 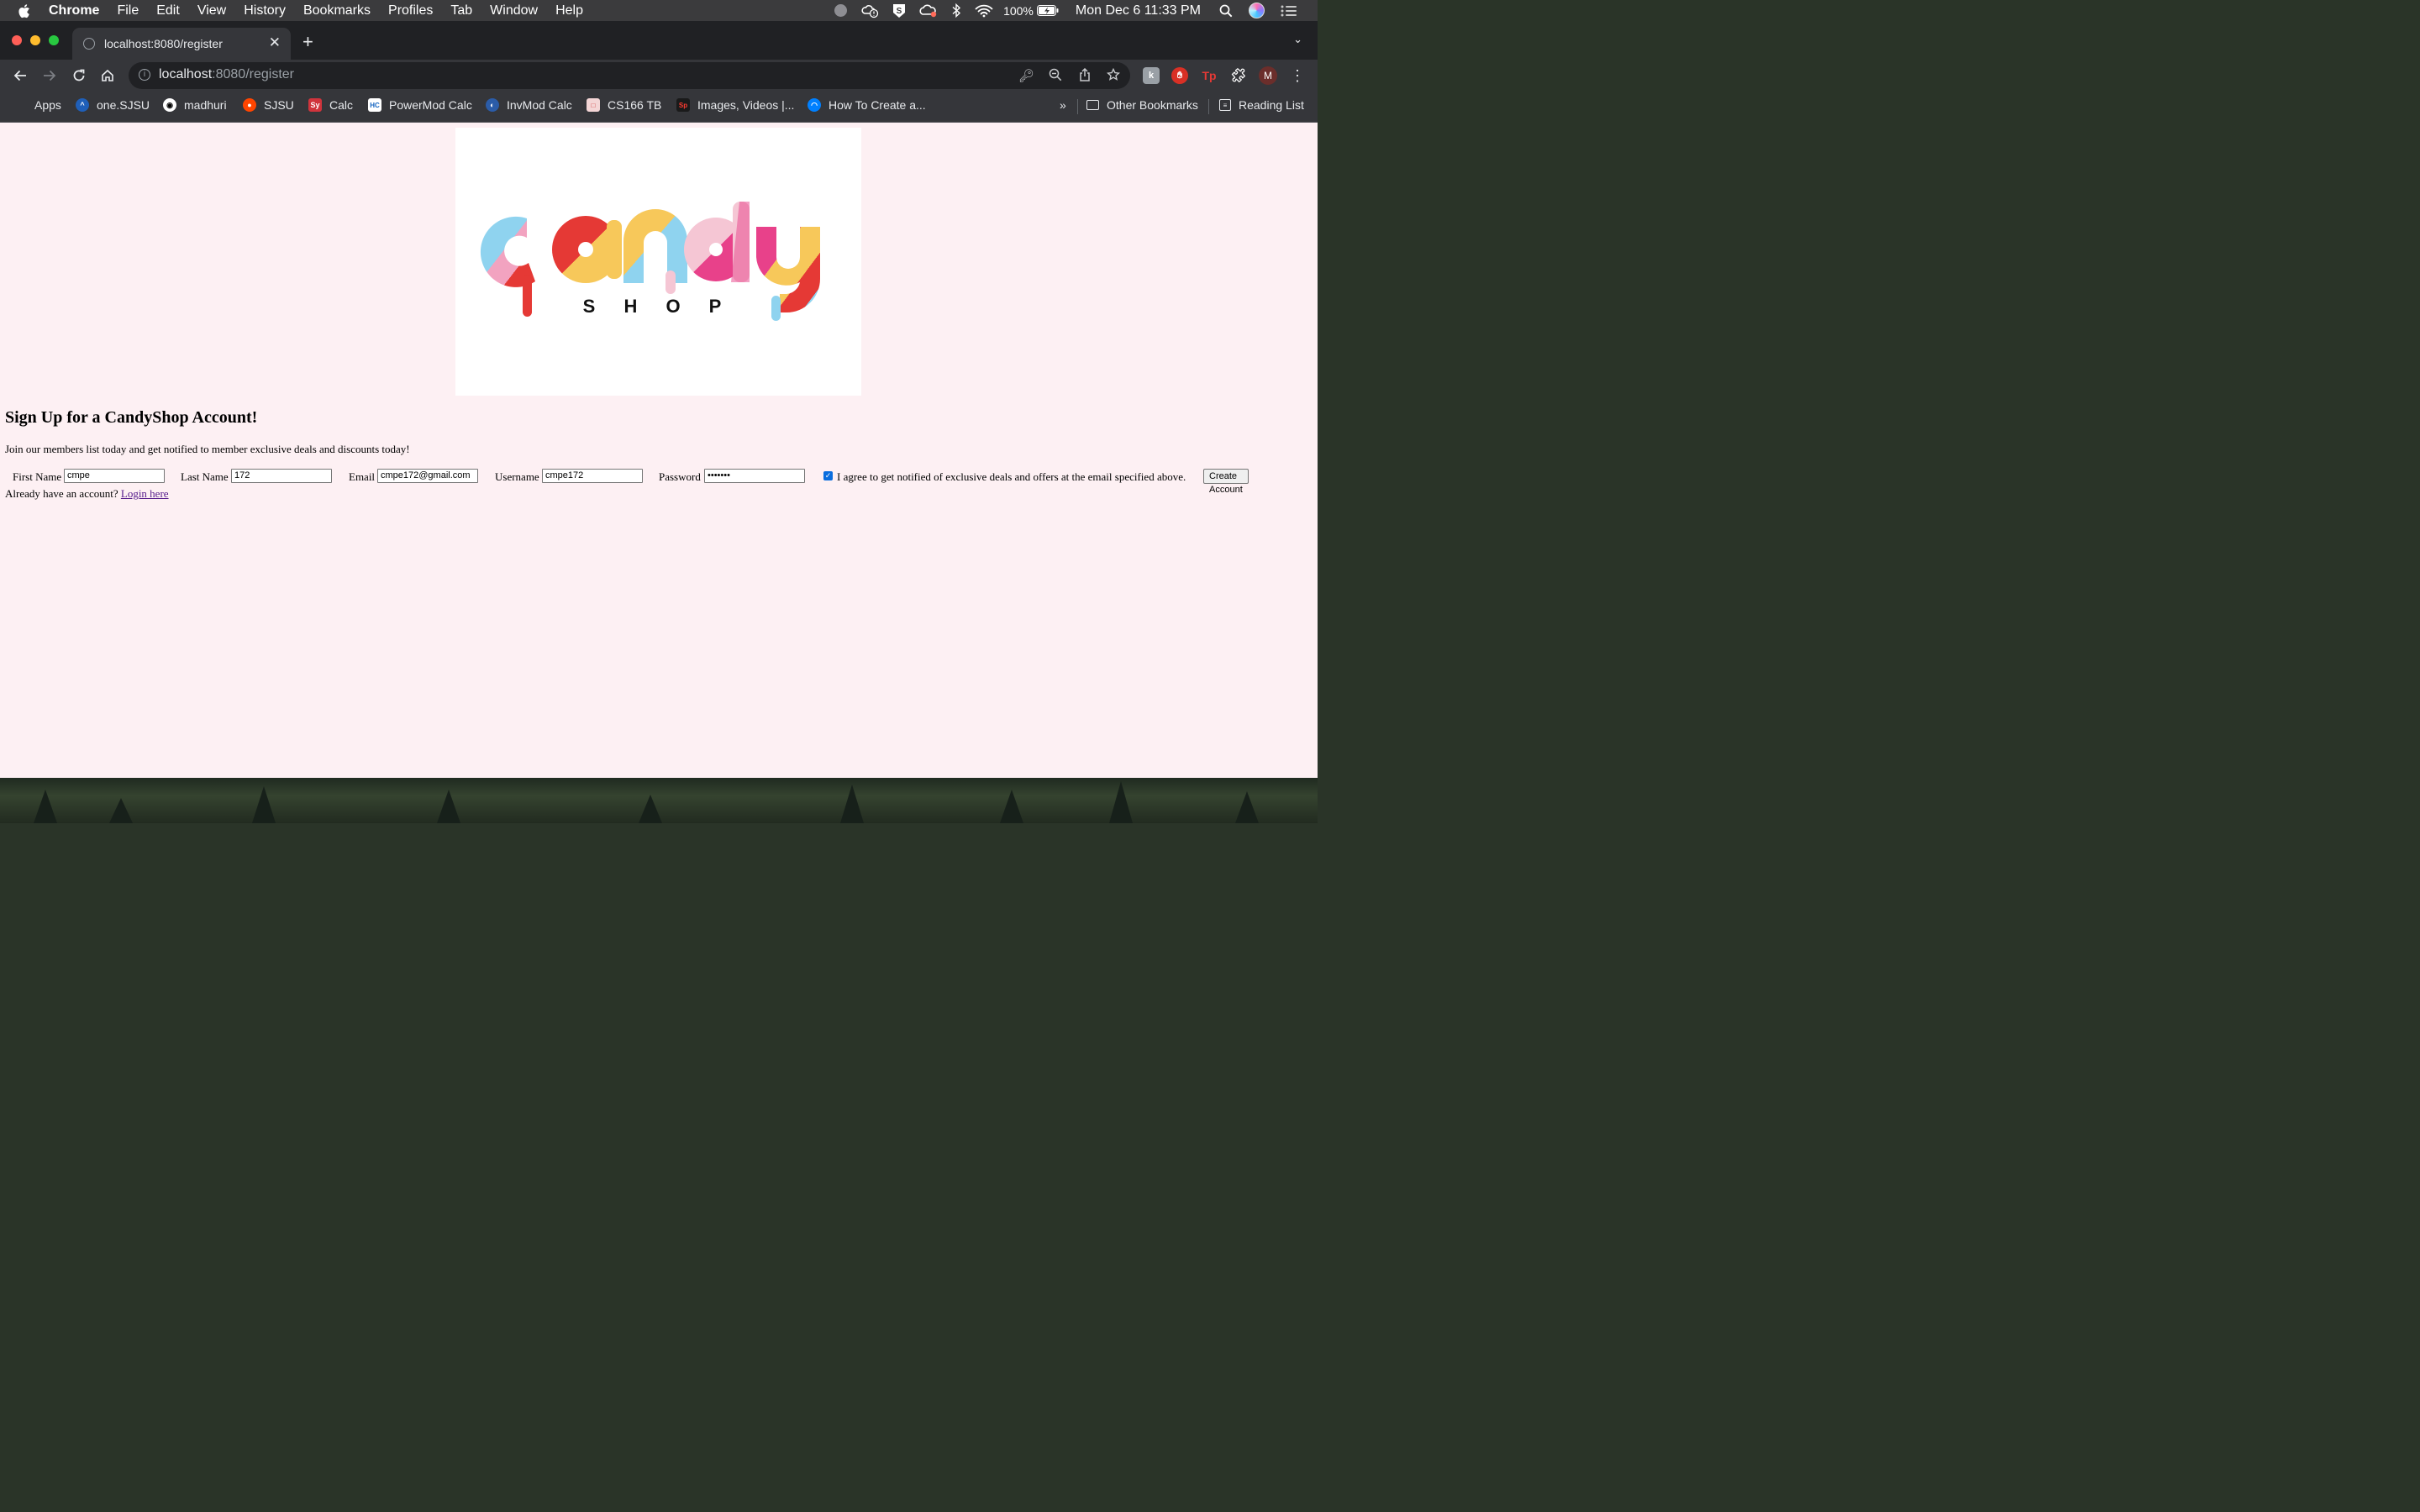 I want to click on menu-file: File, so click(x=128, y=10).